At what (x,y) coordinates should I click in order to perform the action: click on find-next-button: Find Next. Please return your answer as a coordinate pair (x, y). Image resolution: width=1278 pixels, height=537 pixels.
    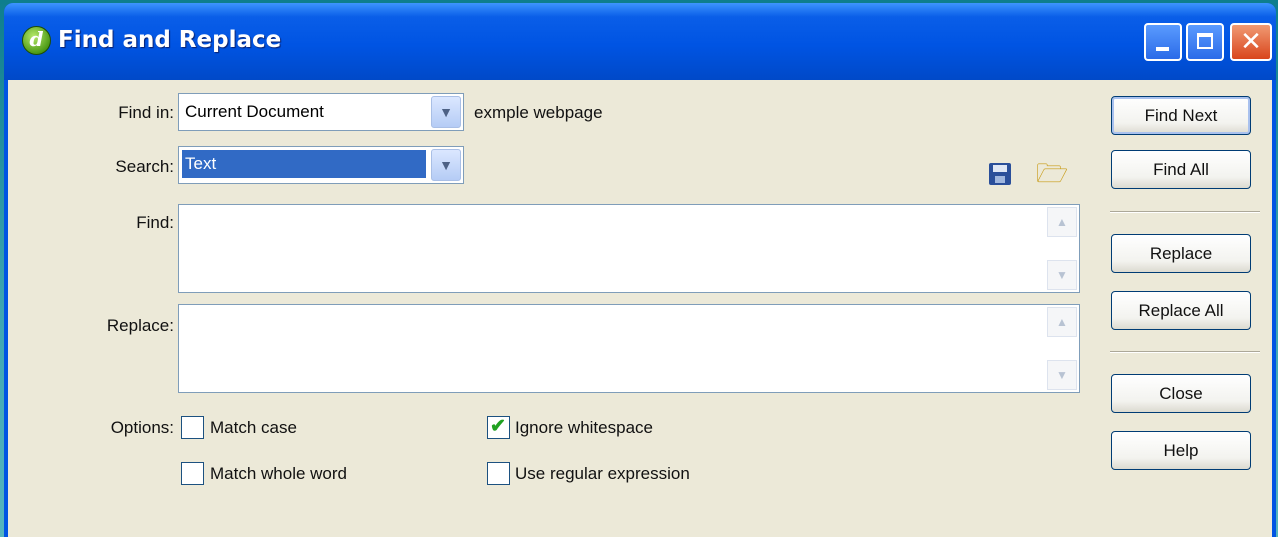
    Looking at the image, I should click on (1181, 115).